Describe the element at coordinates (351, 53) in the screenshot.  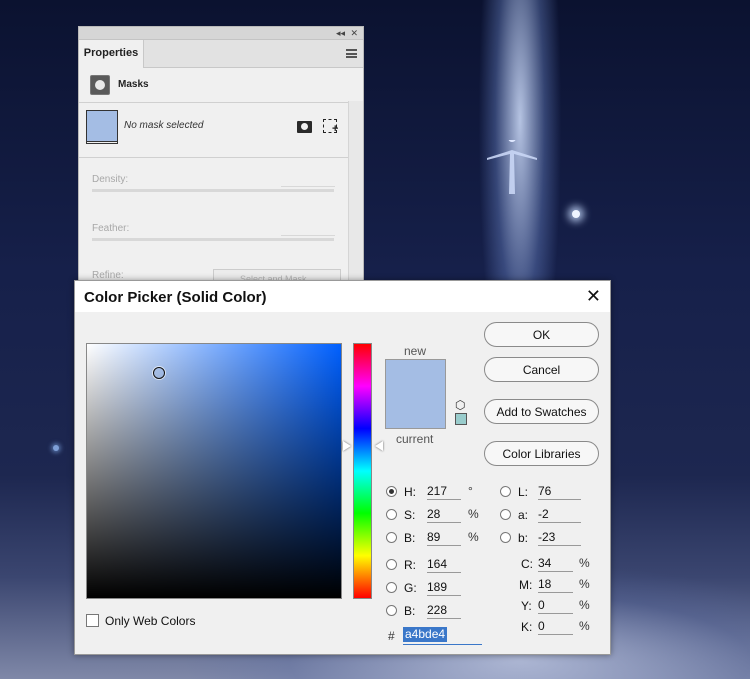
I see `panel-menu-icon` at that location.